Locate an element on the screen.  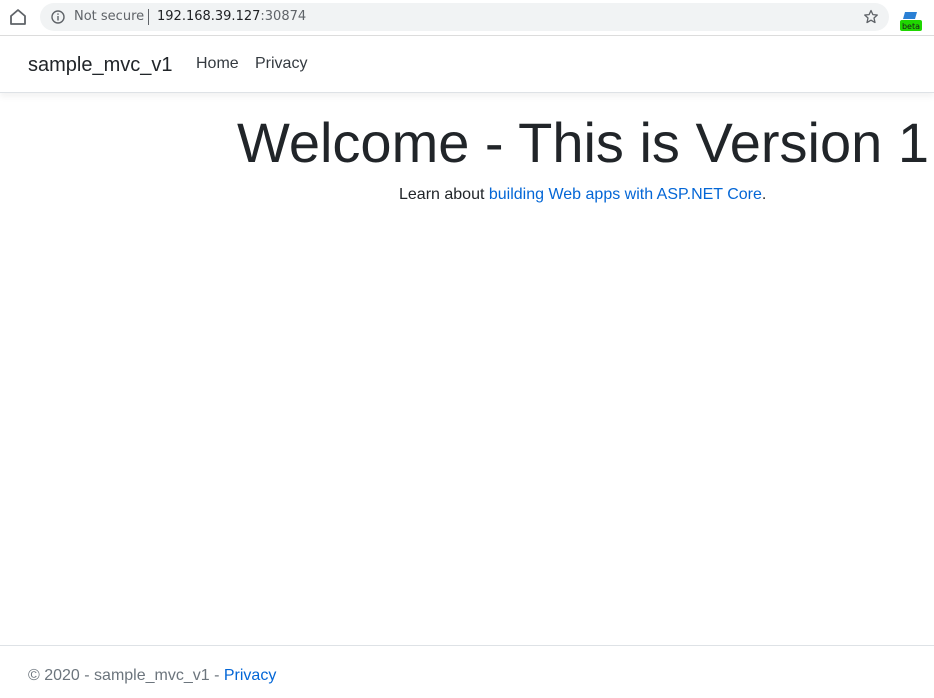
browser-toolbar: Not secure 192.168.39.127:30874 beta is located at coordinates (467, 18).